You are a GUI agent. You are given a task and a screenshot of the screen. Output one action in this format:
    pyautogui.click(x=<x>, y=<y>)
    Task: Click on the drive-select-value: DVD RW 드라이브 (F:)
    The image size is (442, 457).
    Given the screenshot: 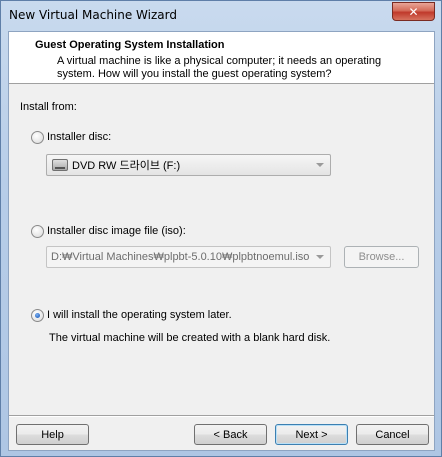 What is the action you would take?
    pyautogui.click(x=126, y=166)
    